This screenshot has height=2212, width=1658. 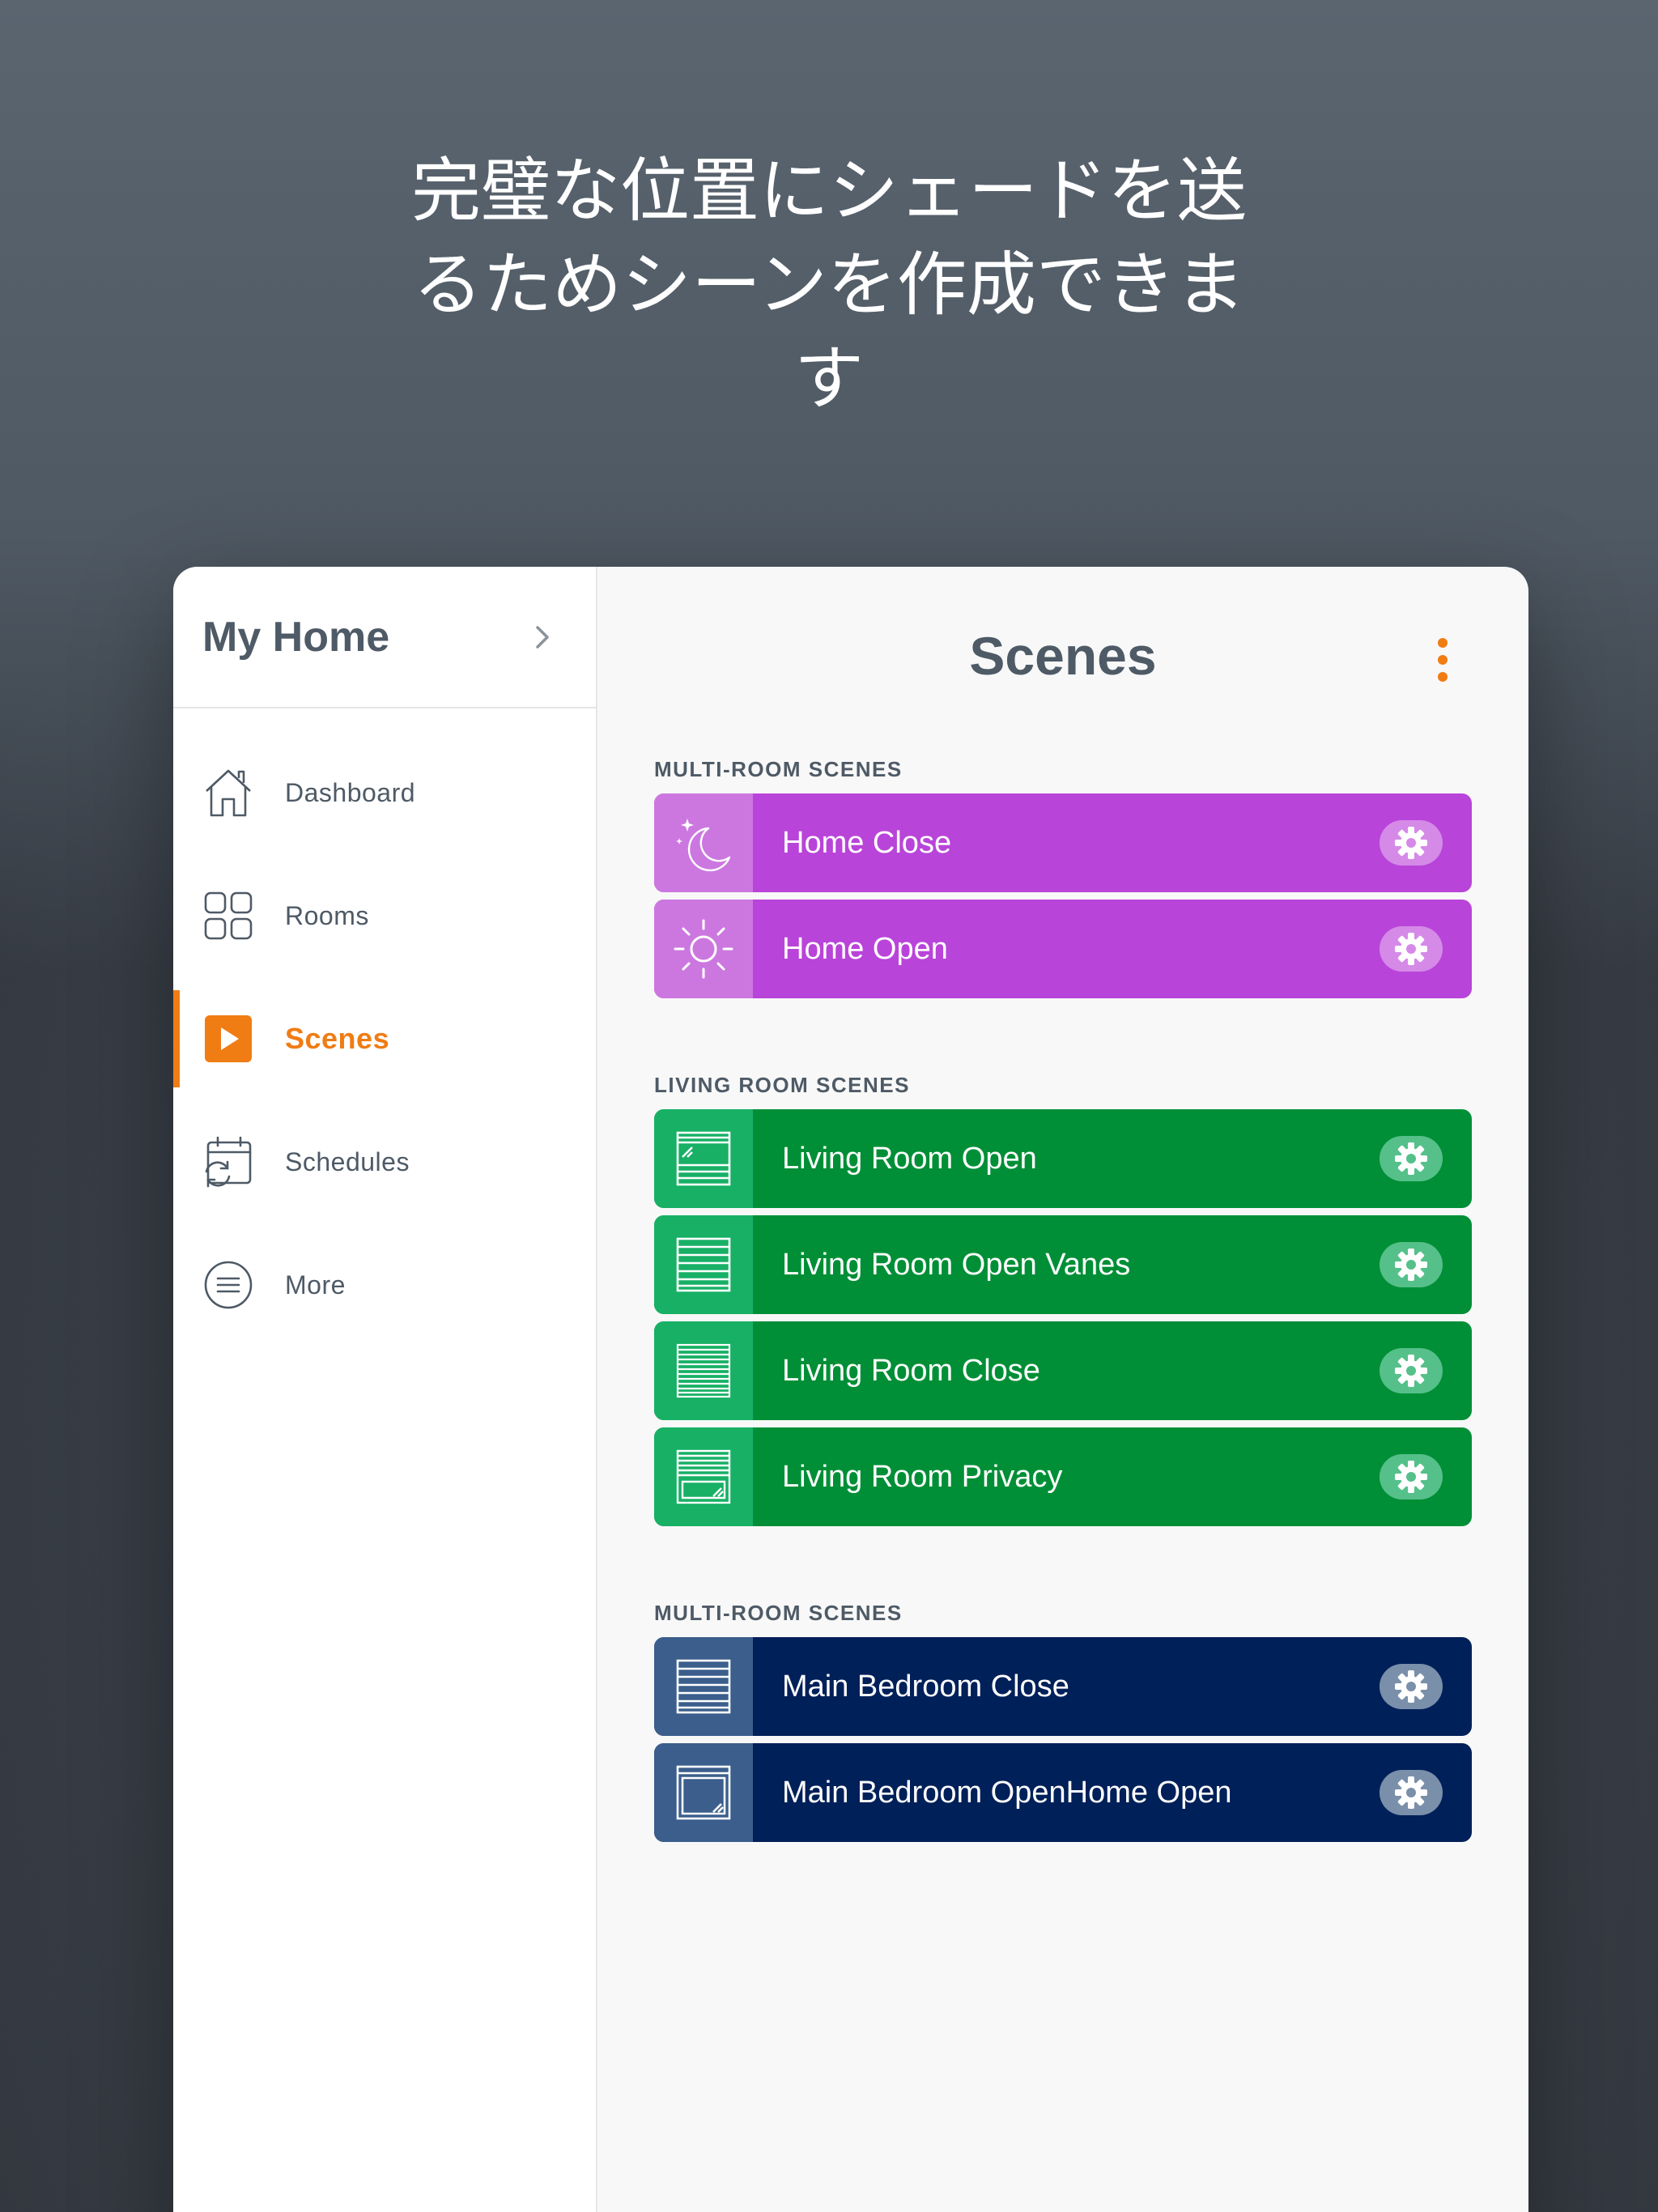 I want to click on home-title: My Home, so click(x=296, y=637).